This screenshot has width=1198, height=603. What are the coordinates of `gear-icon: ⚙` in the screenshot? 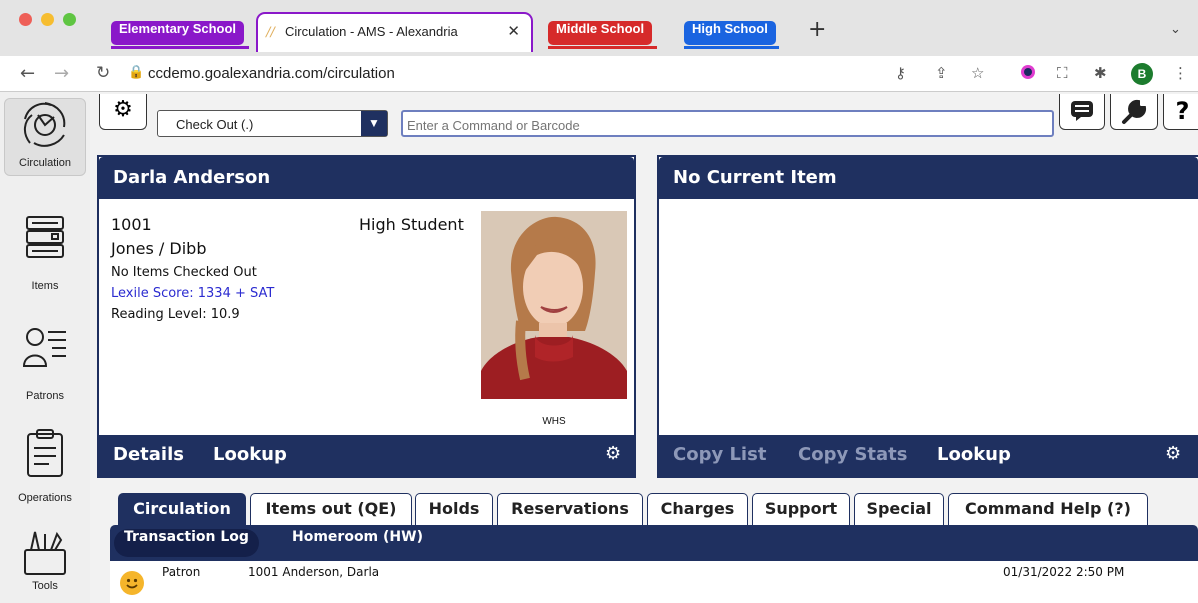 It's located at (123, 109).